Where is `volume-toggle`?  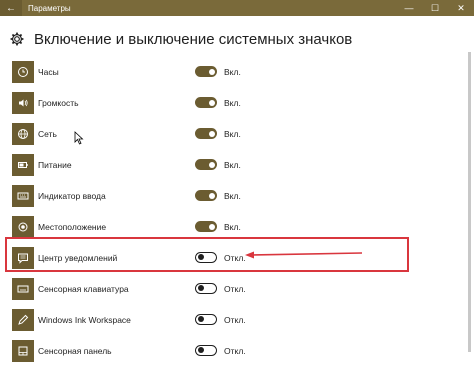
volume-toggle is located at coordinates (206, 102).